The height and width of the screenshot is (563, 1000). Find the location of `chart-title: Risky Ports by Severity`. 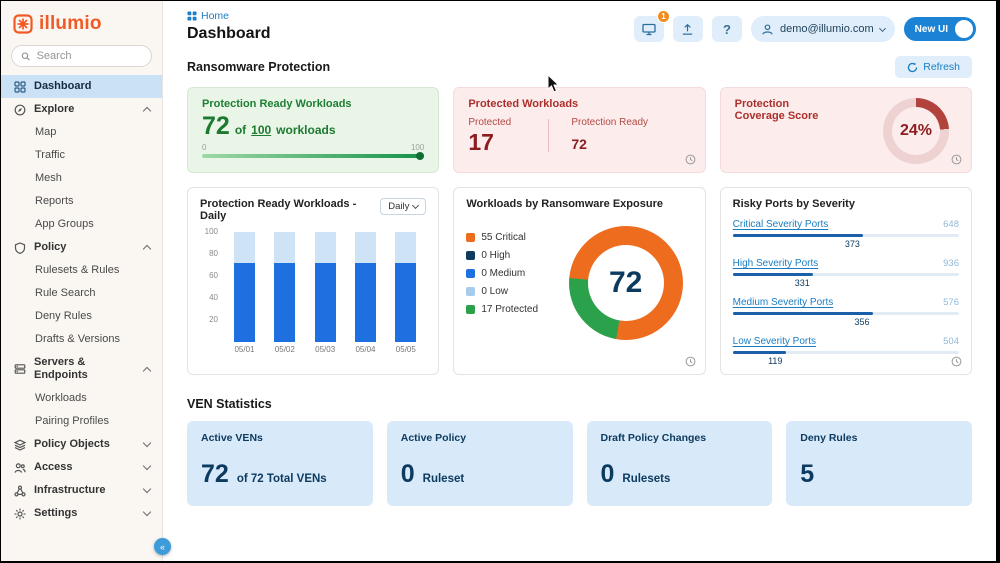

chart-title: Risky Ports by Severity is located at coordinates (793, 204).